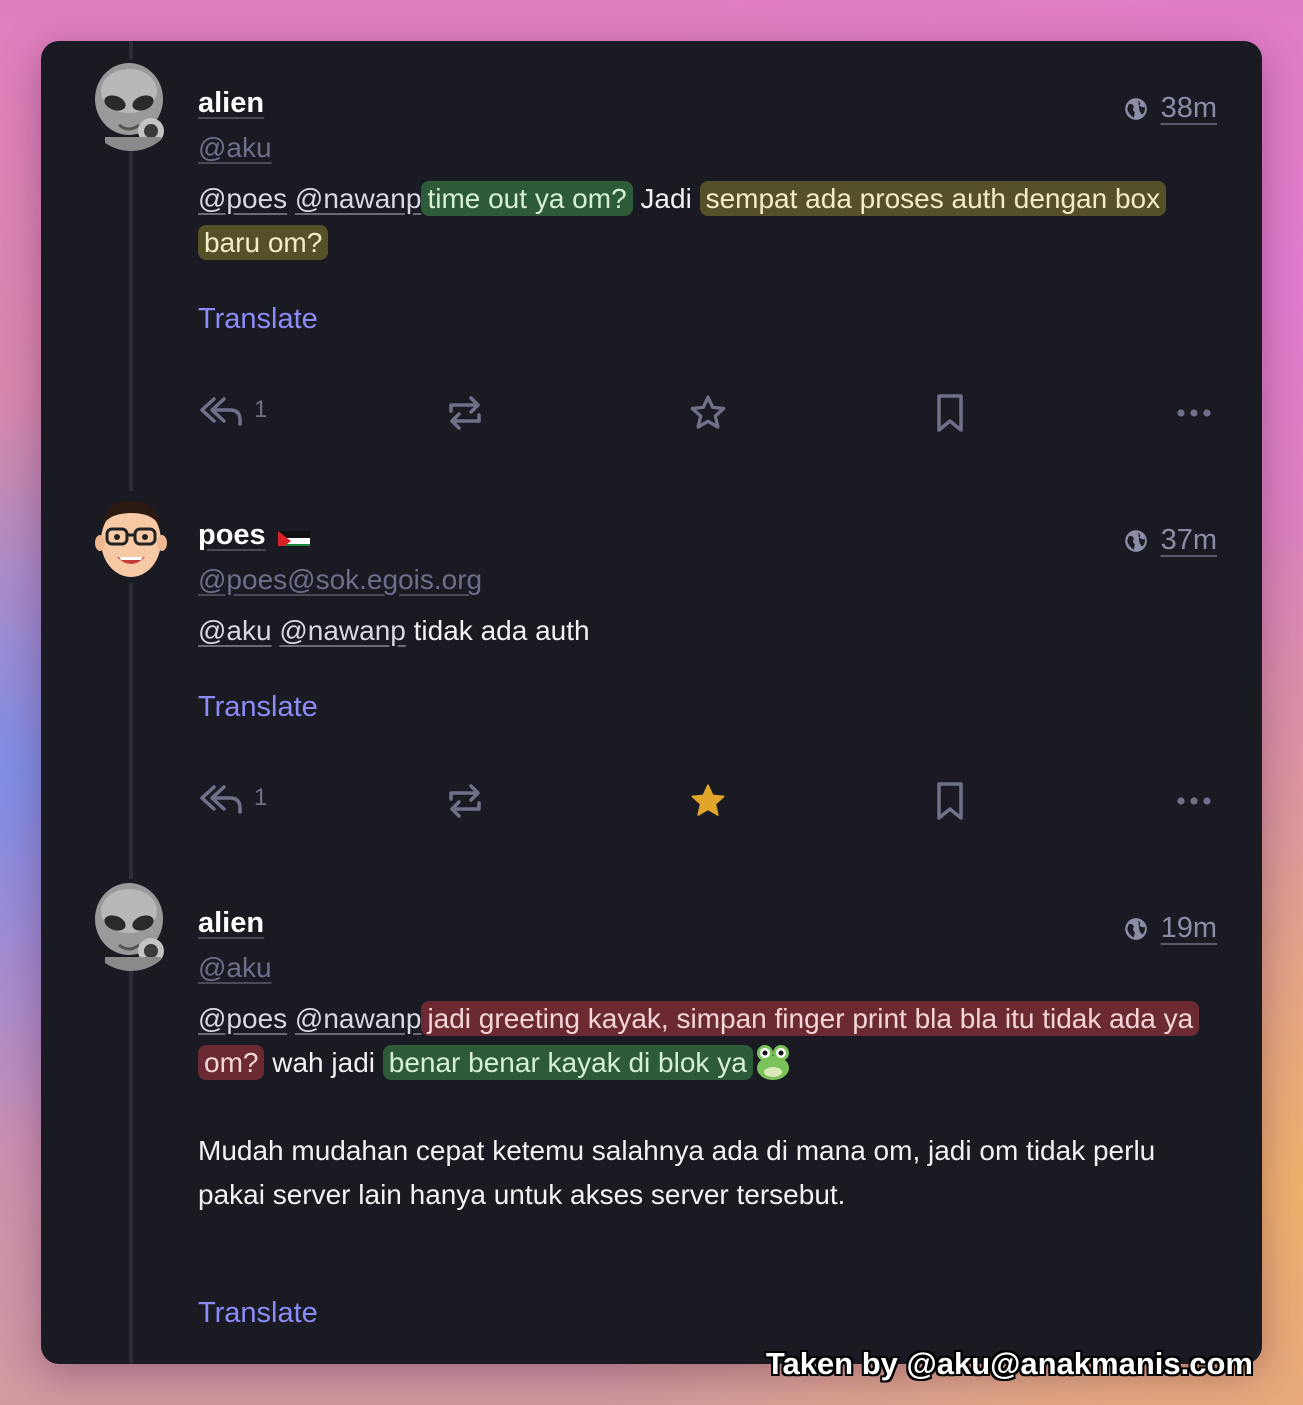 This screenshot has width=1303, height=1405. I want to click on display-name: poes, so click(254, 535).